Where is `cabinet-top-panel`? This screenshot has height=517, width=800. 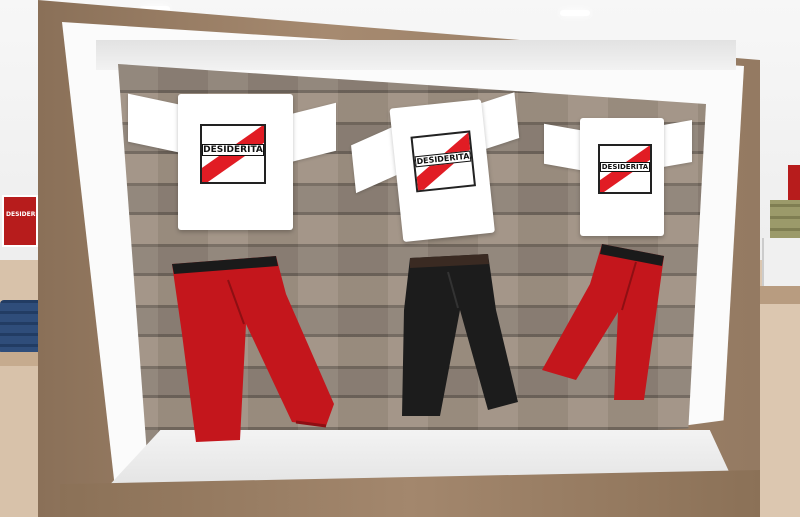 cabinet-top-panel is located at coordinates (416, 55).